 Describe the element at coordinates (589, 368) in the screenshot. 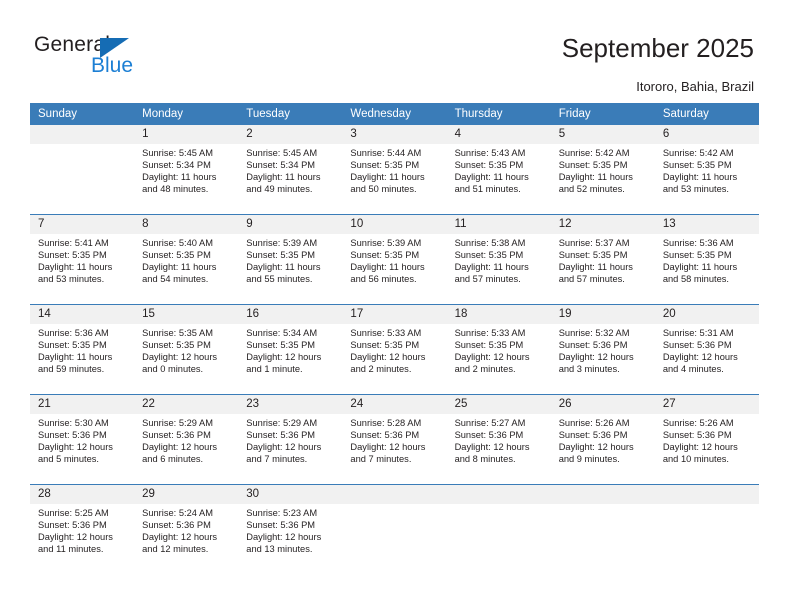

I see `daylight-text-line2: and 3 minutes.` at that location.